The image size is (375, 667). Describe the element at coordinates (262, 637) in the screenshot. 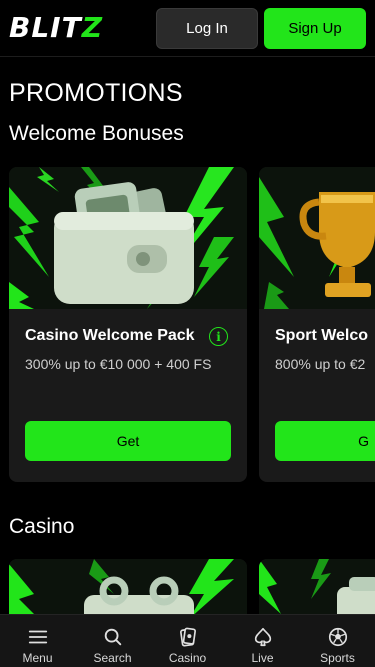

I see `spade-icon` at that location.